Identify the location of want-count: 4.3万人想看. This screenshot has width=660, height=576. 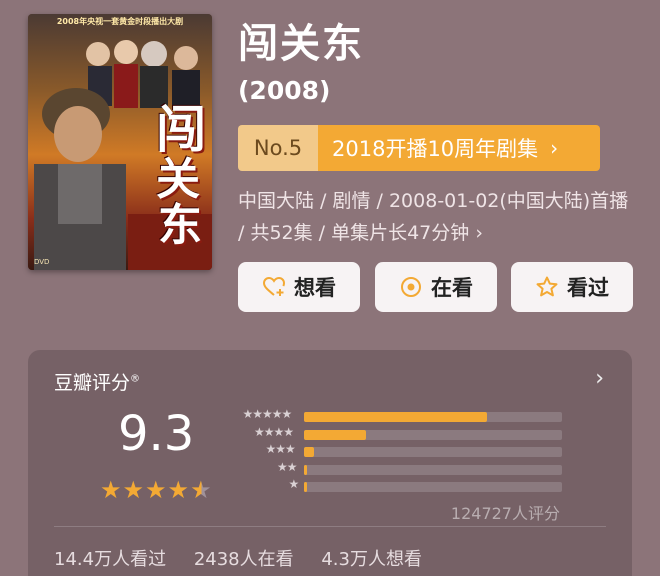
(371, 559).